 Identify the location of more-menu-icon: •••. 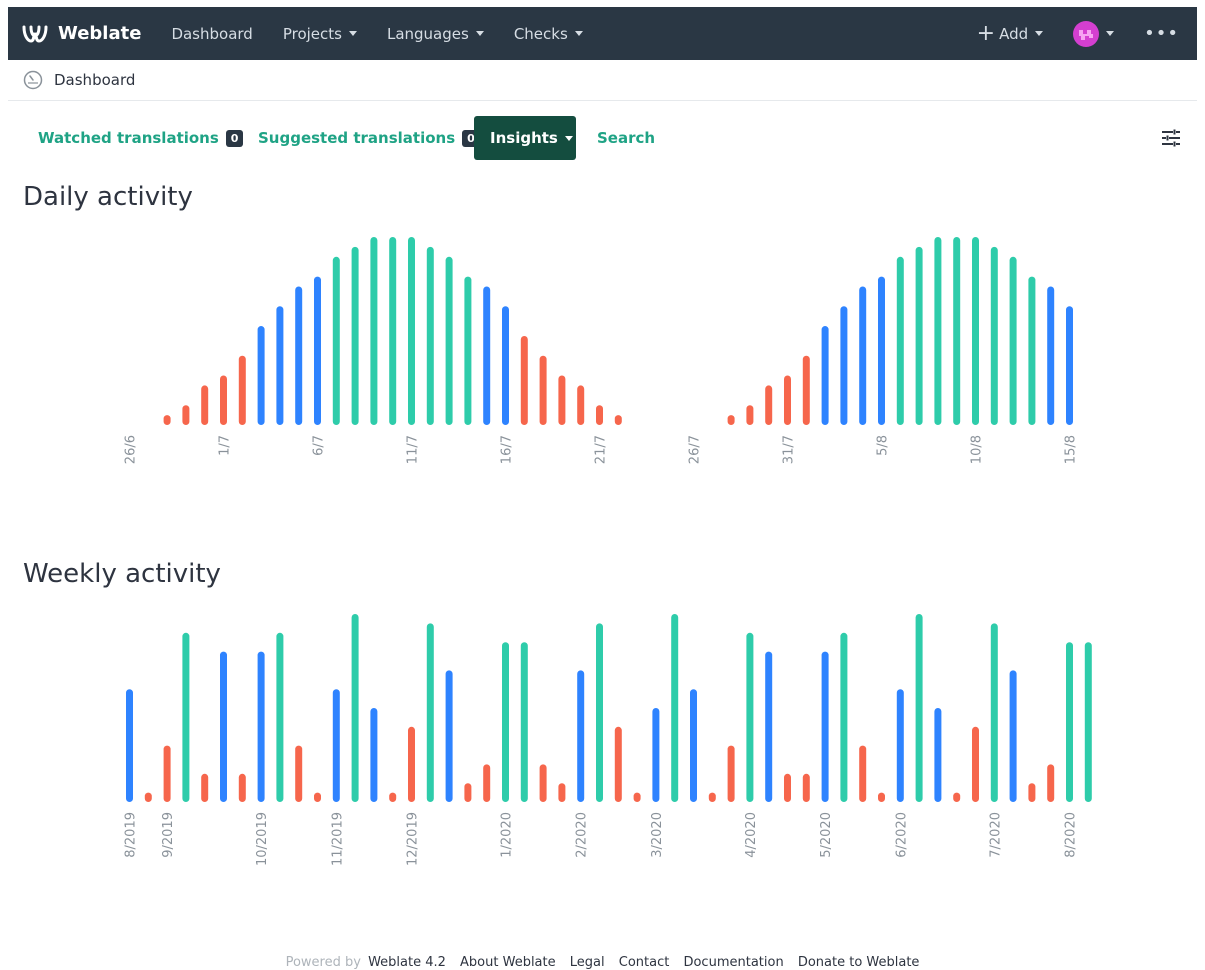
(1161, 33).